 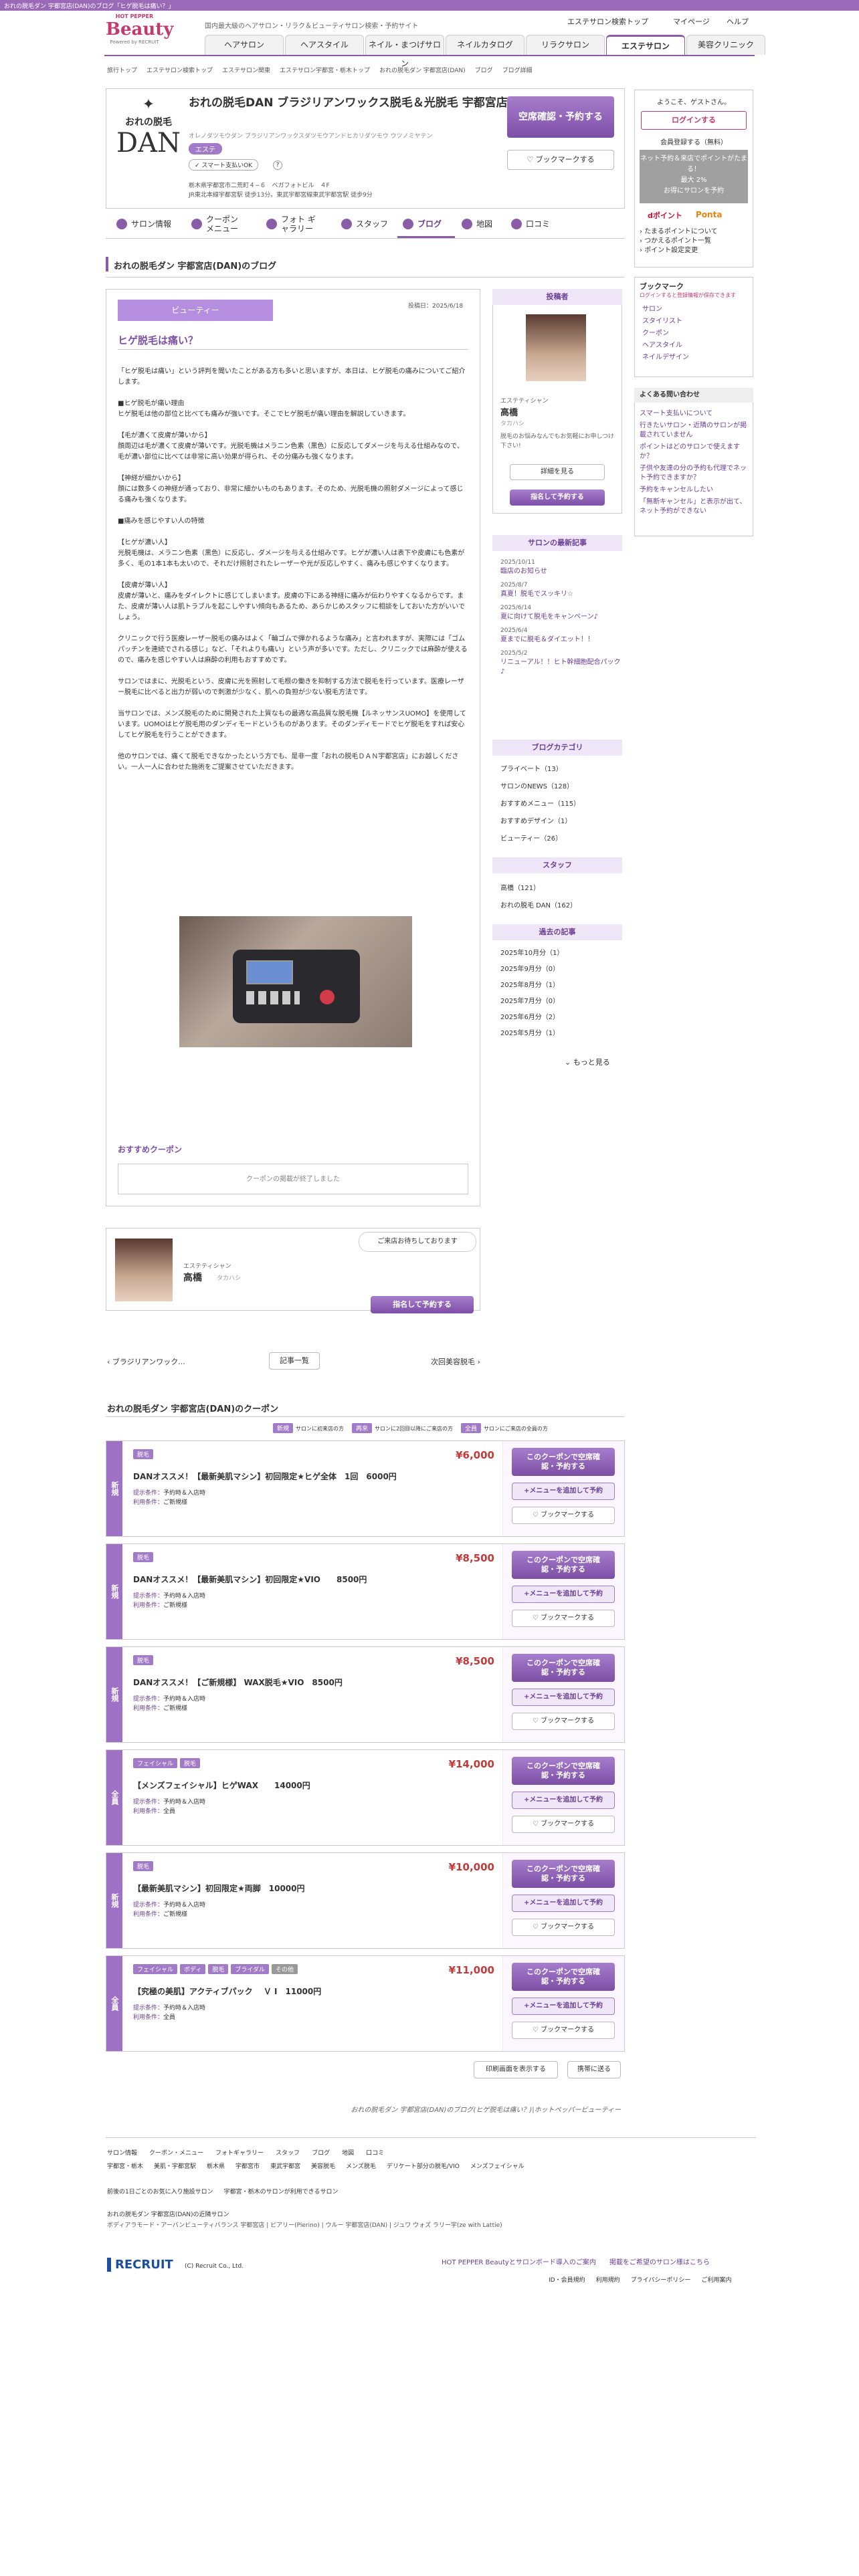 What do you see at coordinates (532, 1034) in the screenshot?
I see `archive-item: 2025年5月分（1）` at bounding box center [532, 1034].